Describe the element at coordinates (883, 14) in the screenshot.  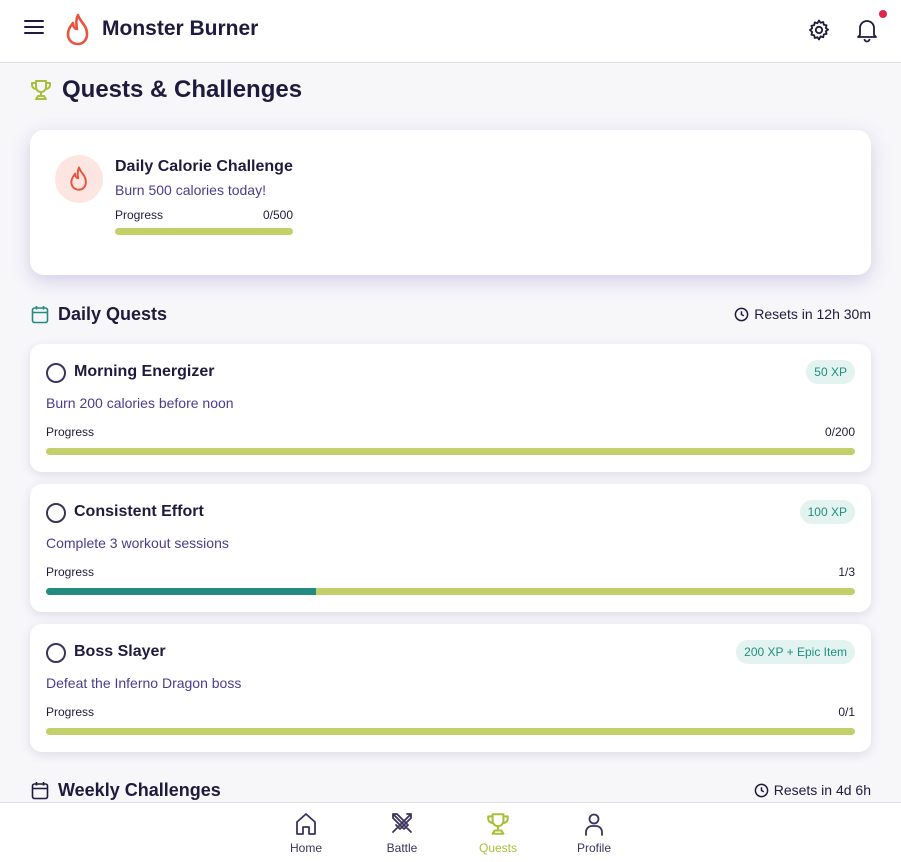
I see `notification-dot` at that location.